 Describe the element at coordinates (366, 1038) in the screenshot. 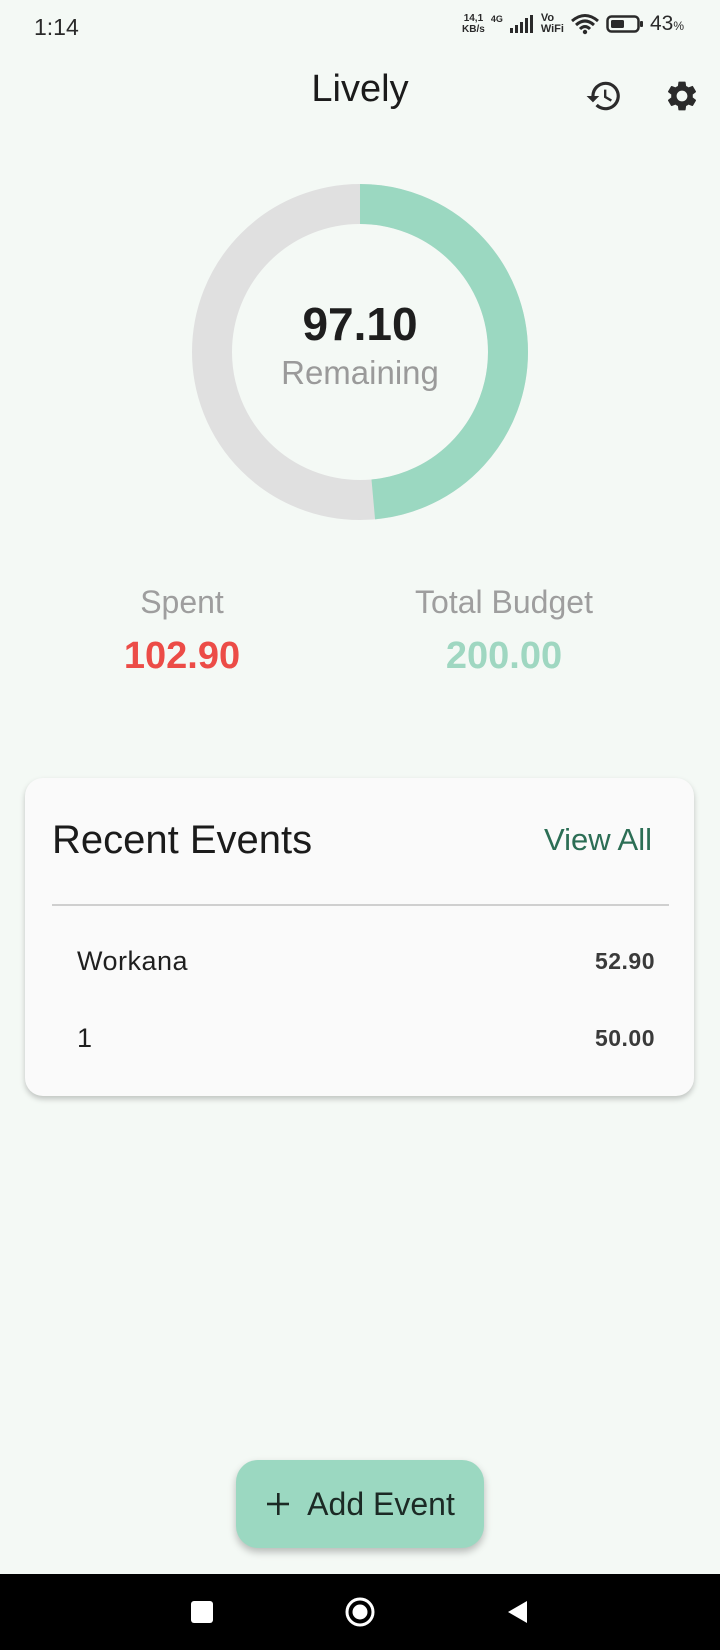

I see `list-item: 1 50.00` at that location.